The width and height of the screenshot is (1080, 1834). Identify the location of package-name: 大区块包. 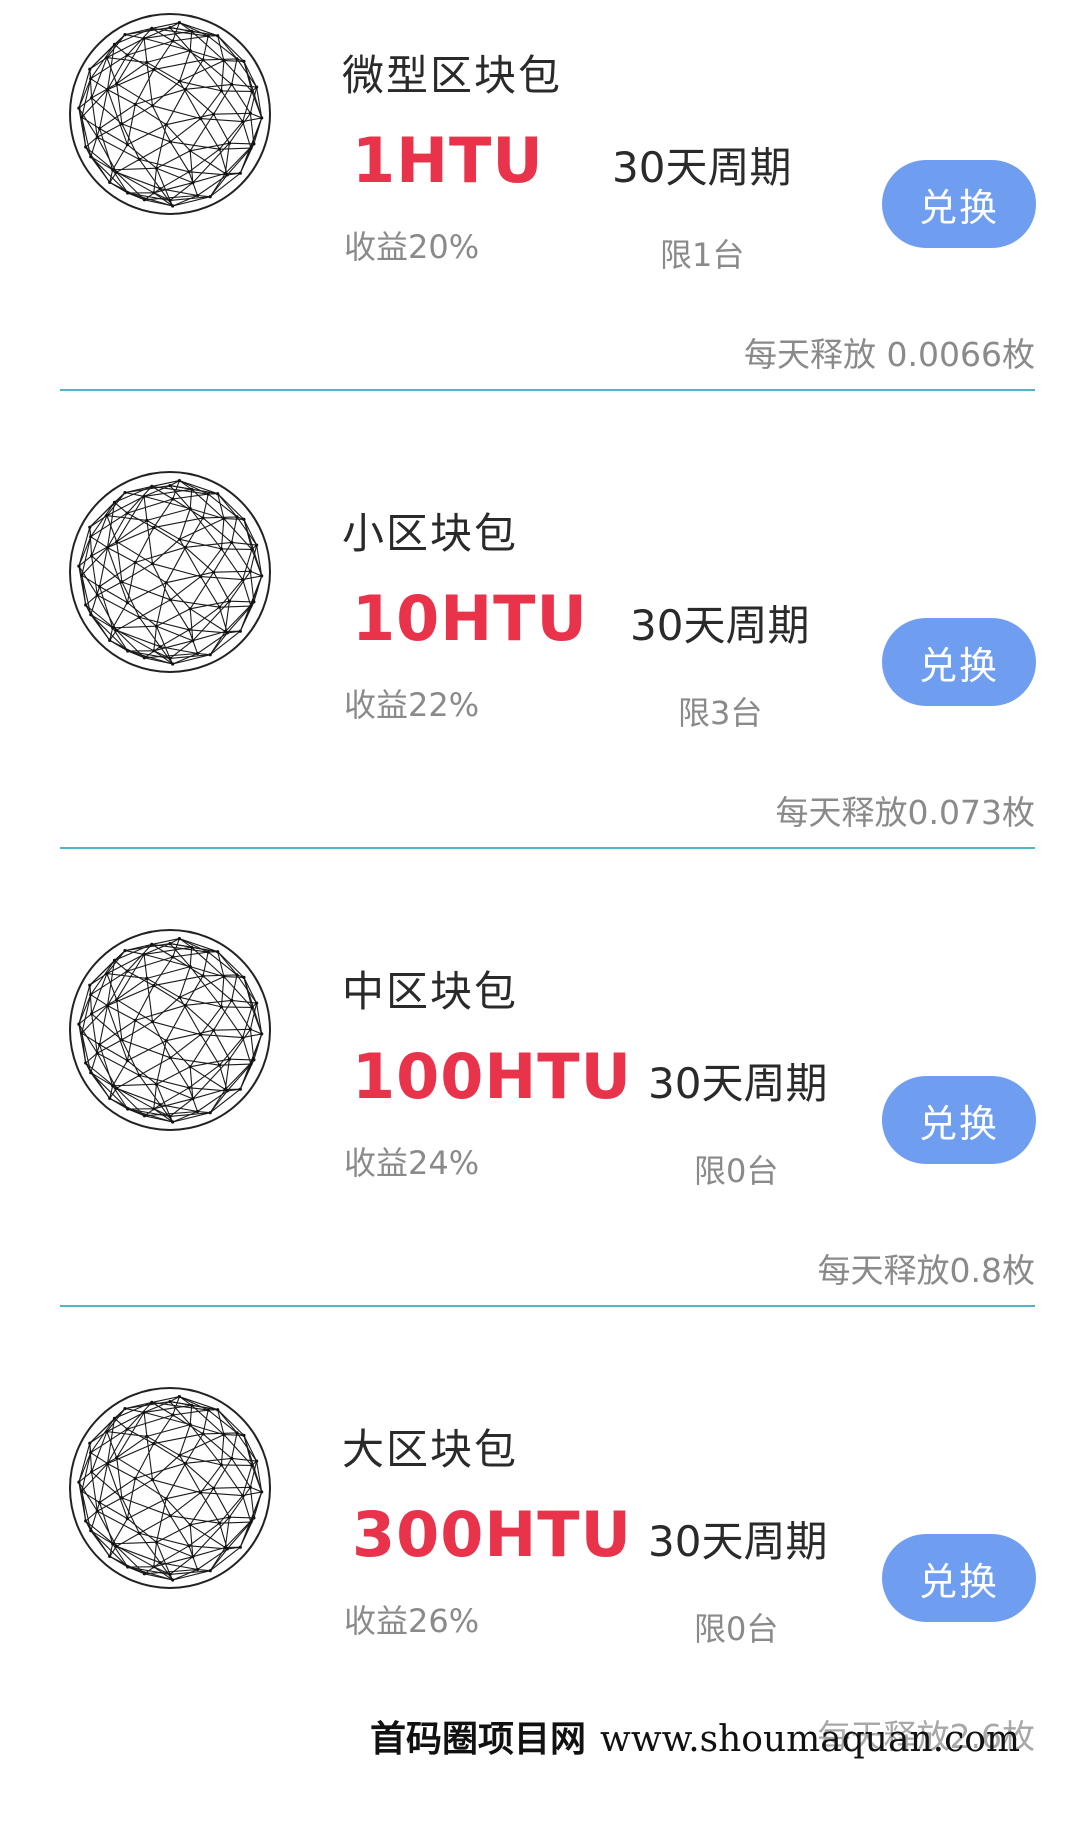
(430, 1446).